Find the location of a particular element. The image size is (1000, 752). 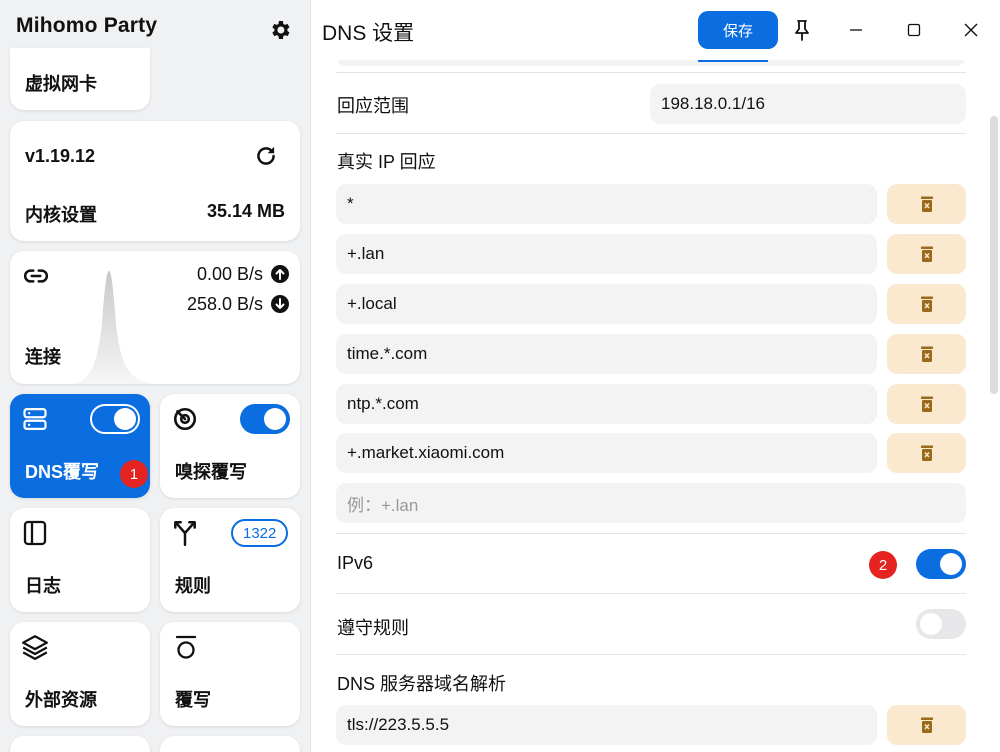

tun-card: 虚拟网卡 is located at coordinates (80, 79).